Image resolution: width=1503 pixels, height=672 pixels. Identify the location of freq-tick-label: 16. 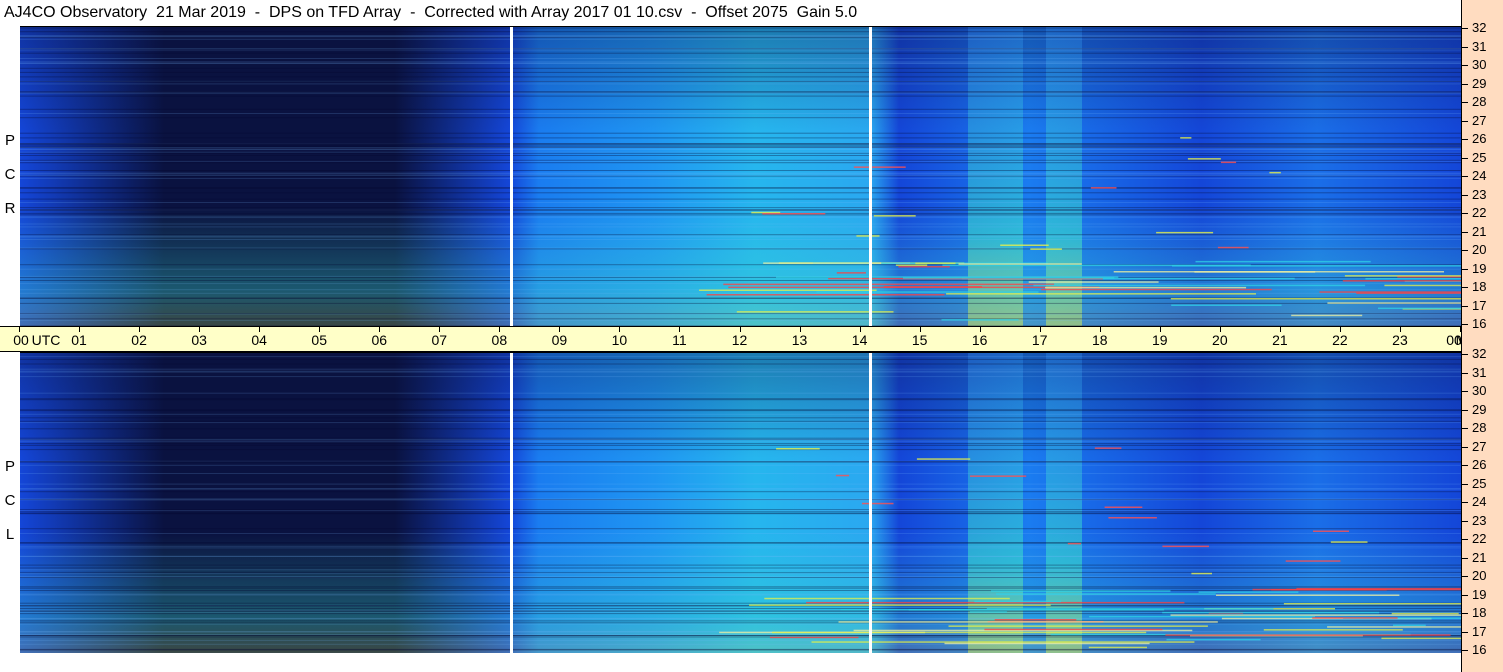
(1479, 649).